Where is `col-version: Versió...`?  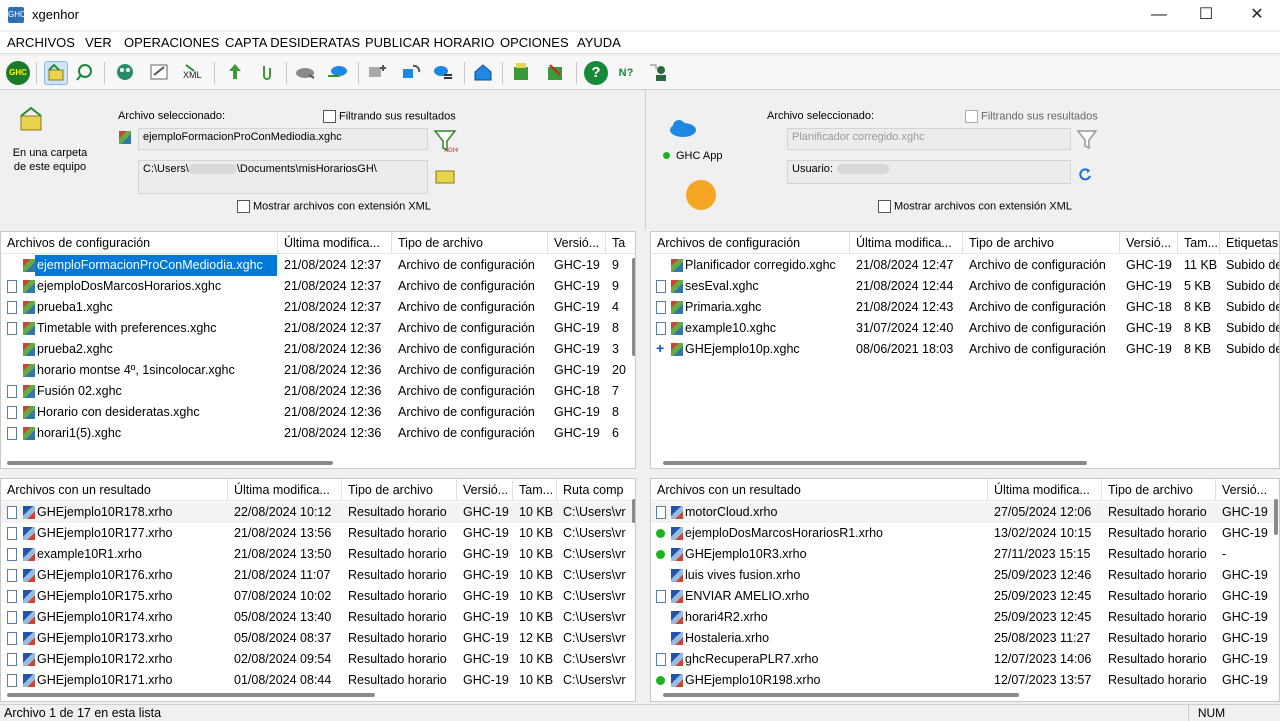
col-version: Versió... is located at coordinates (577, 243).